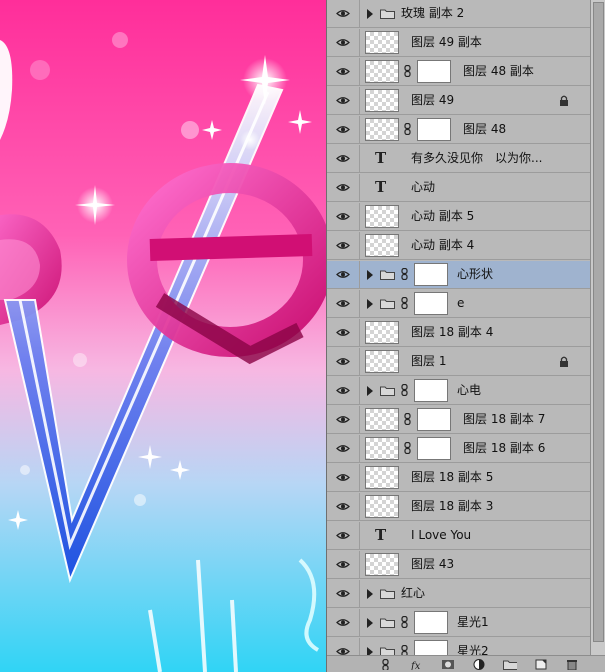 This screenshot has width=605, height=672. I want to click on layer-name: e, so click(460, 303).